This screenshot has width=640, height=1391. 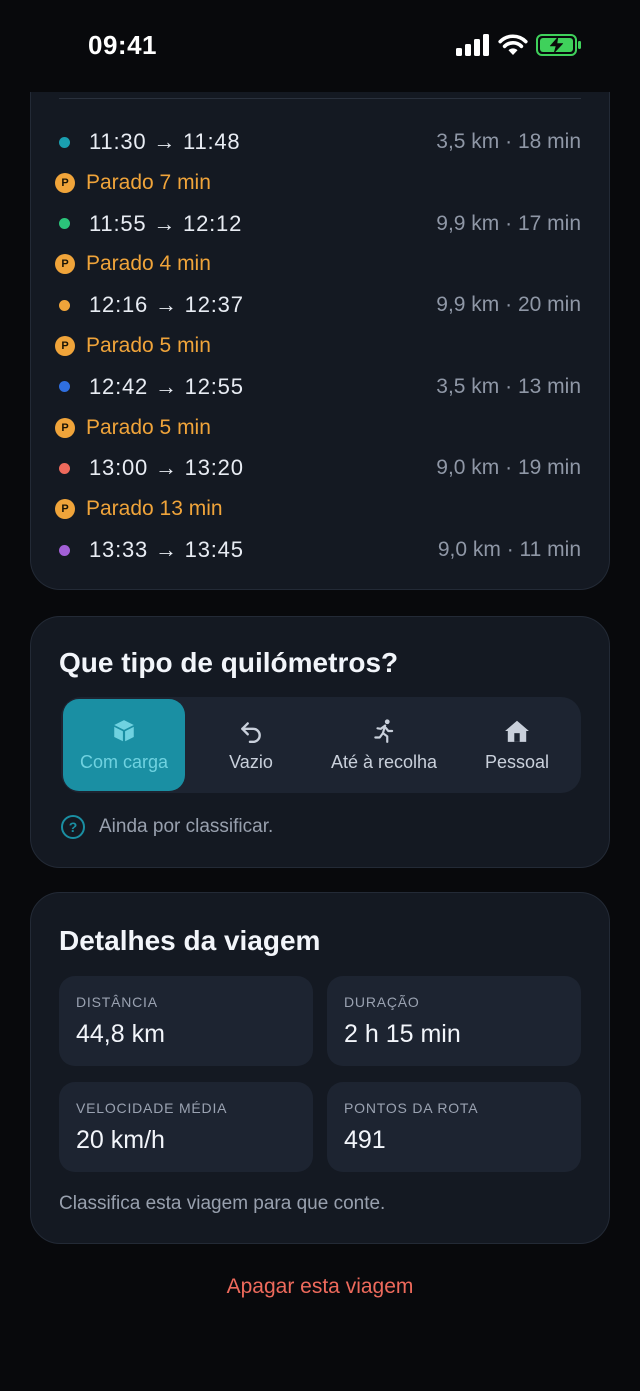 I want to click on km-type-option-label: Vazio, so click(x=251, y=761).